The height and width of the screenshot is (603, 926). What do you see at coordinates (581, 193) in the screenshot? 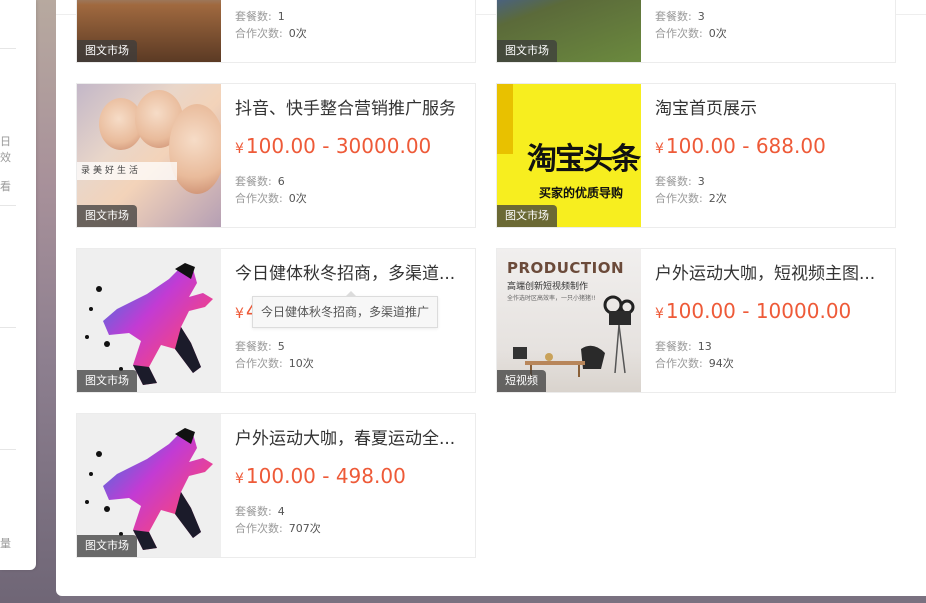
I see `image-subline: 买家的优质导购` at bounding box center [581, 193].